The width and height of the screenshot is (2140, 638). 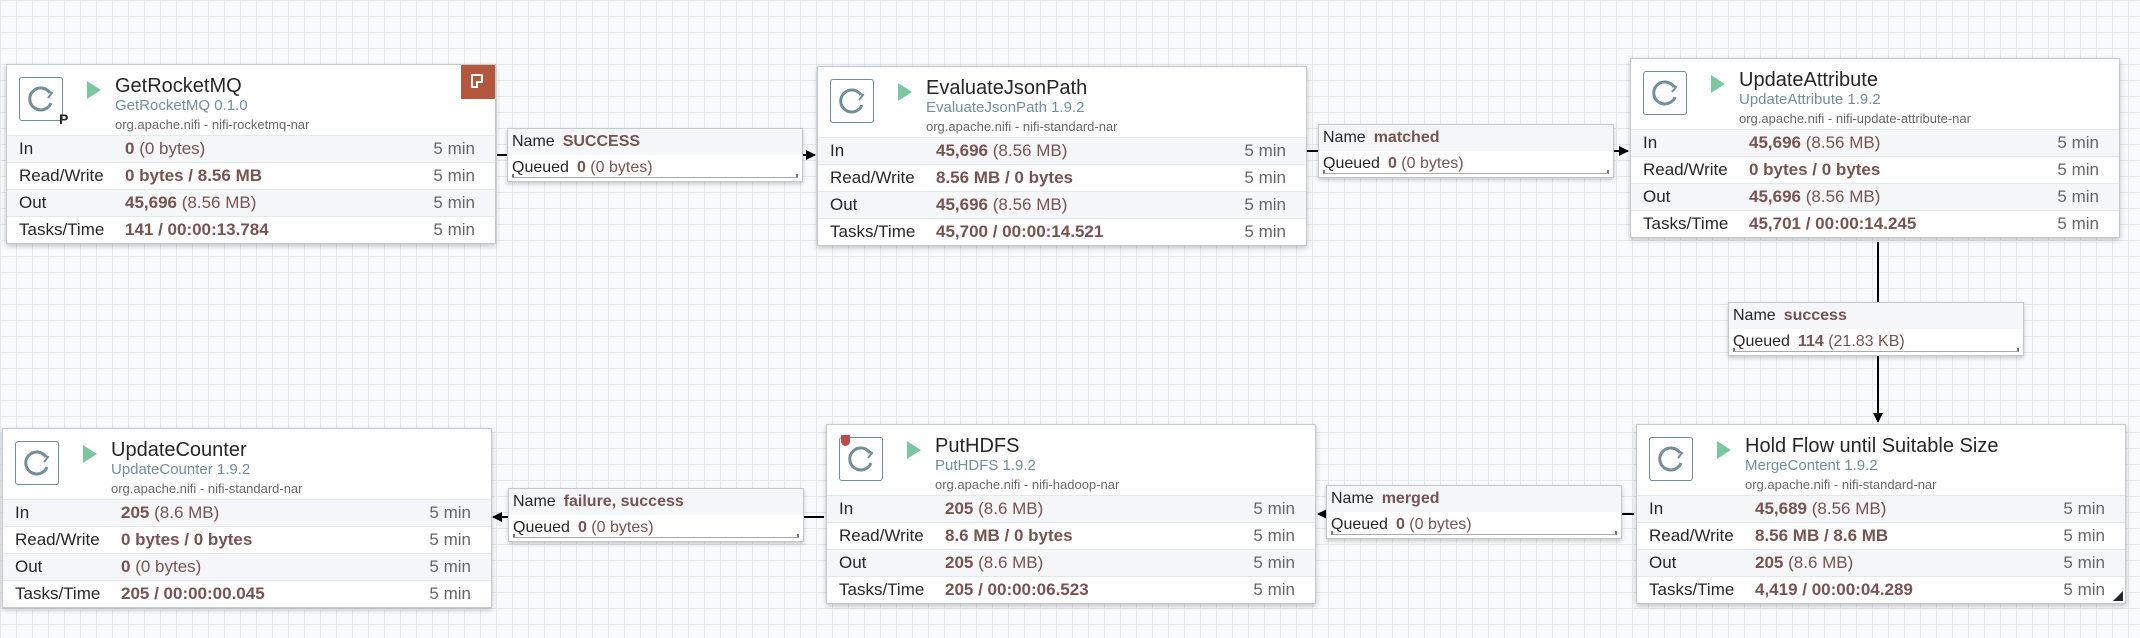 What do you see at coordinates (251, 229) in the screenshot?
I see `stat-row-tasks-time: Tasks/Time 141 / 00:00:13.784 5 min` at bounding box center [251, 229].